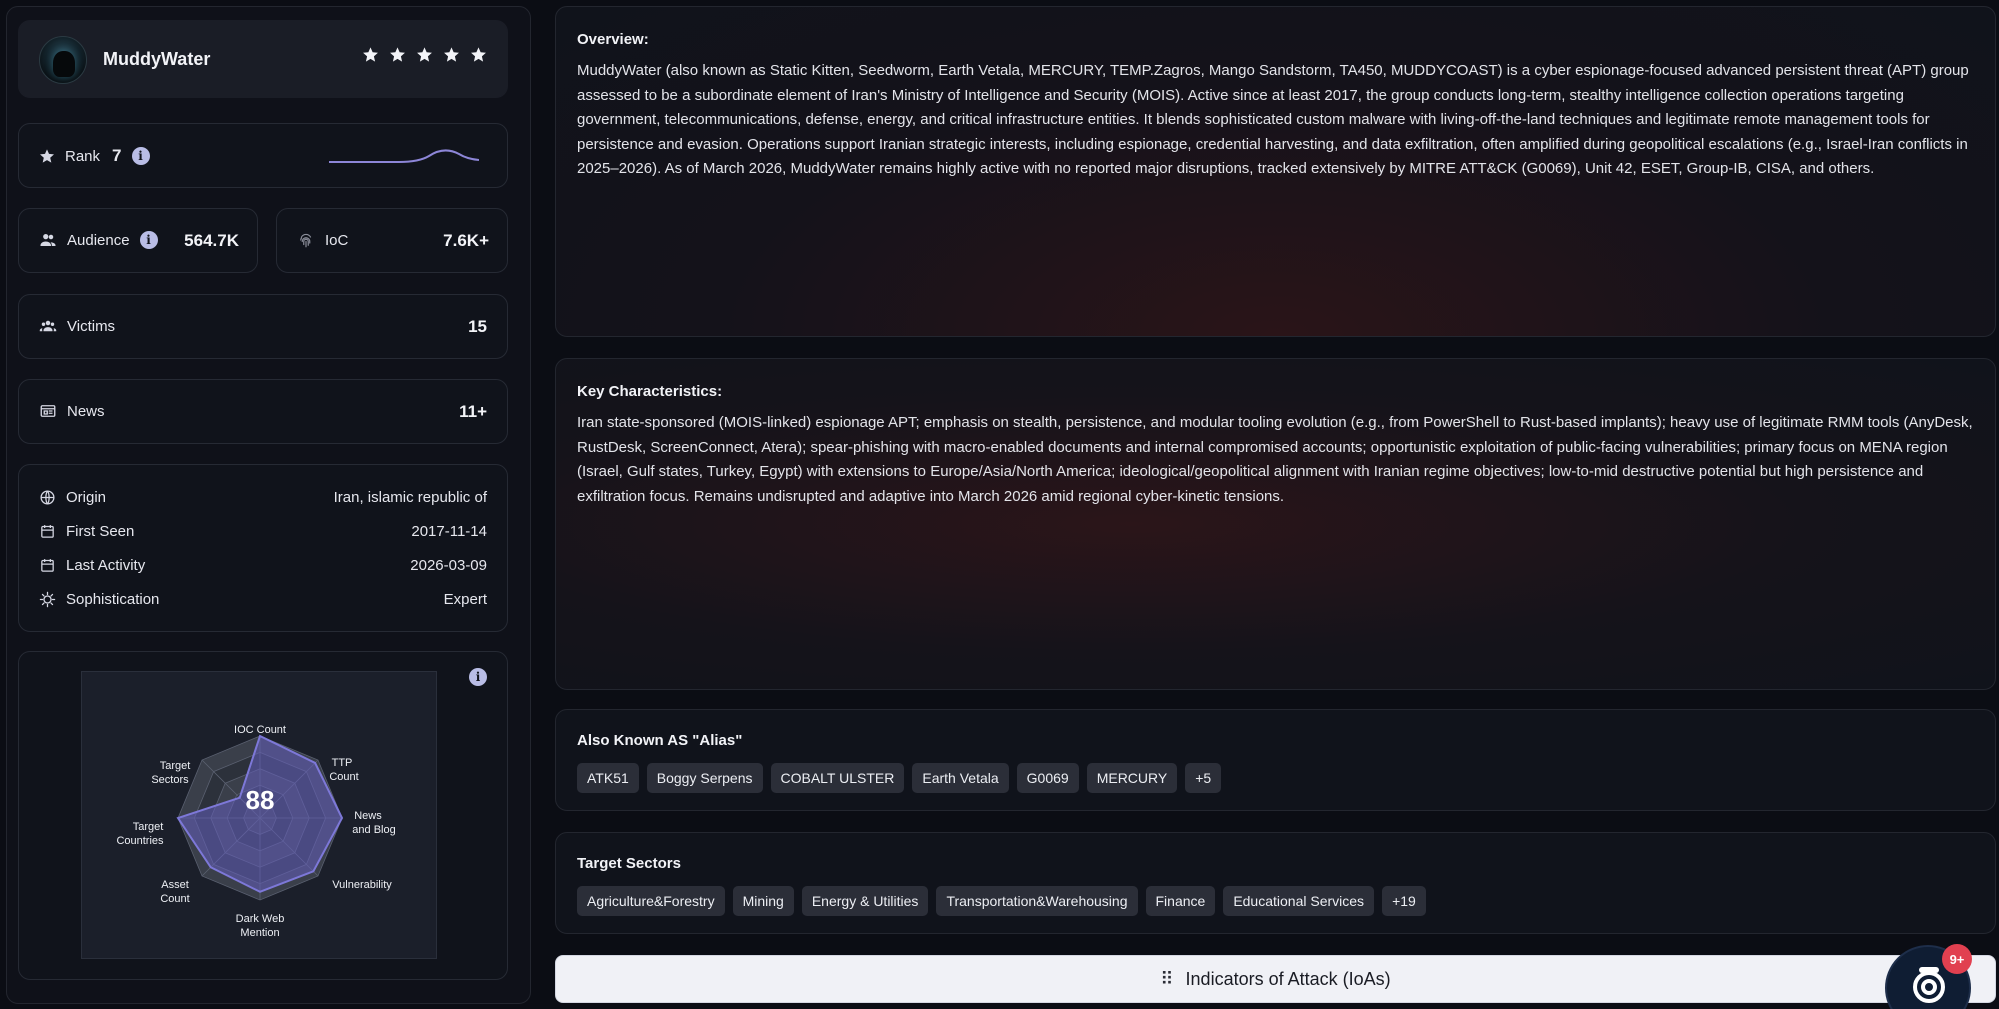 Image resolution: width=1999 pixels, height=1009 pixels. Describe the element at coordinates (263, 565) in the screenshot. I see `last-activity-row: Last Activity 2026-03-09` at that location.